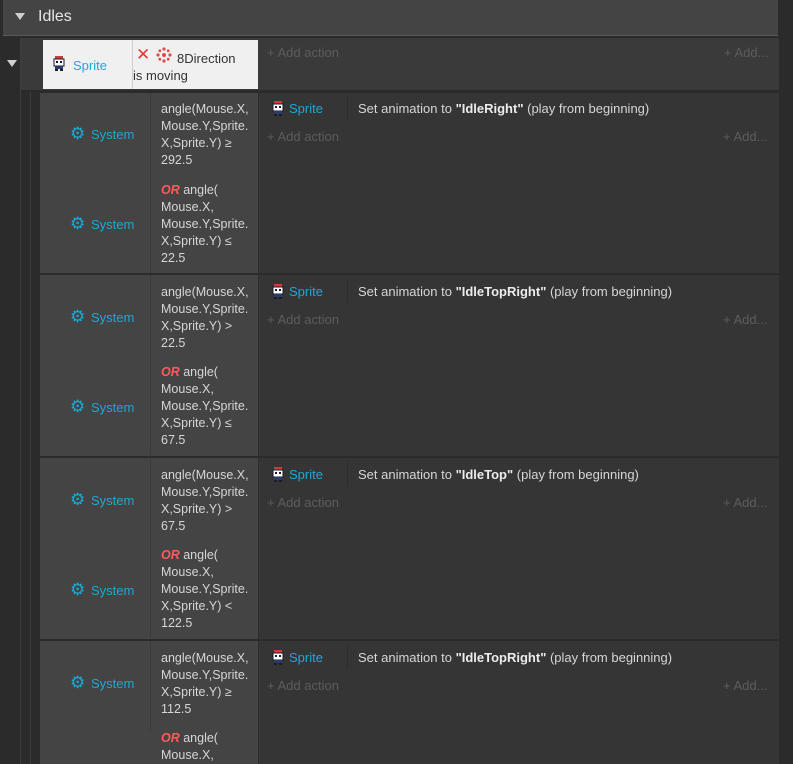  I want to click on condition-object-label: Sprite, so click(90, 65).